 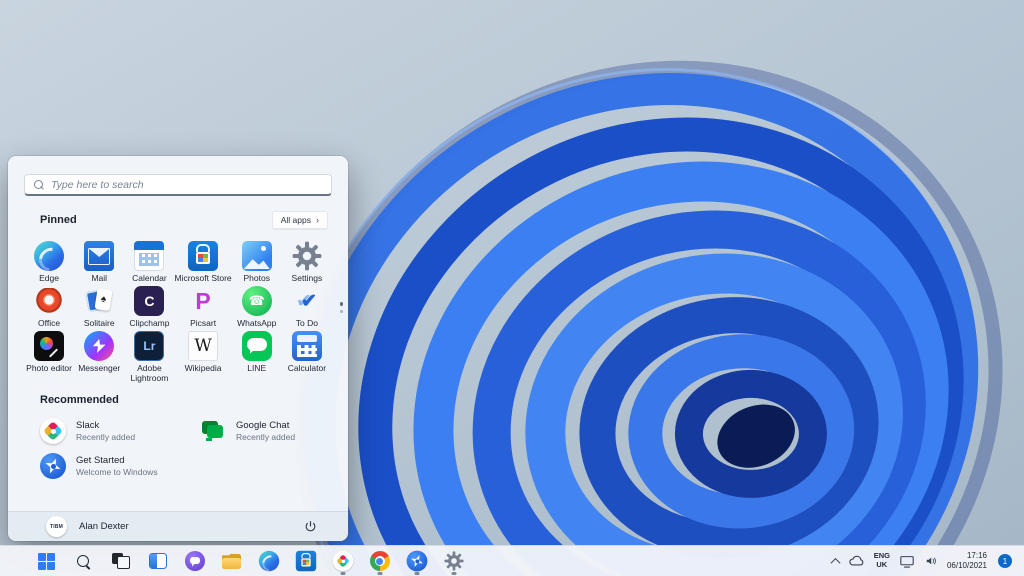 I want to click on start-search-box, so click(x=178, y=185).